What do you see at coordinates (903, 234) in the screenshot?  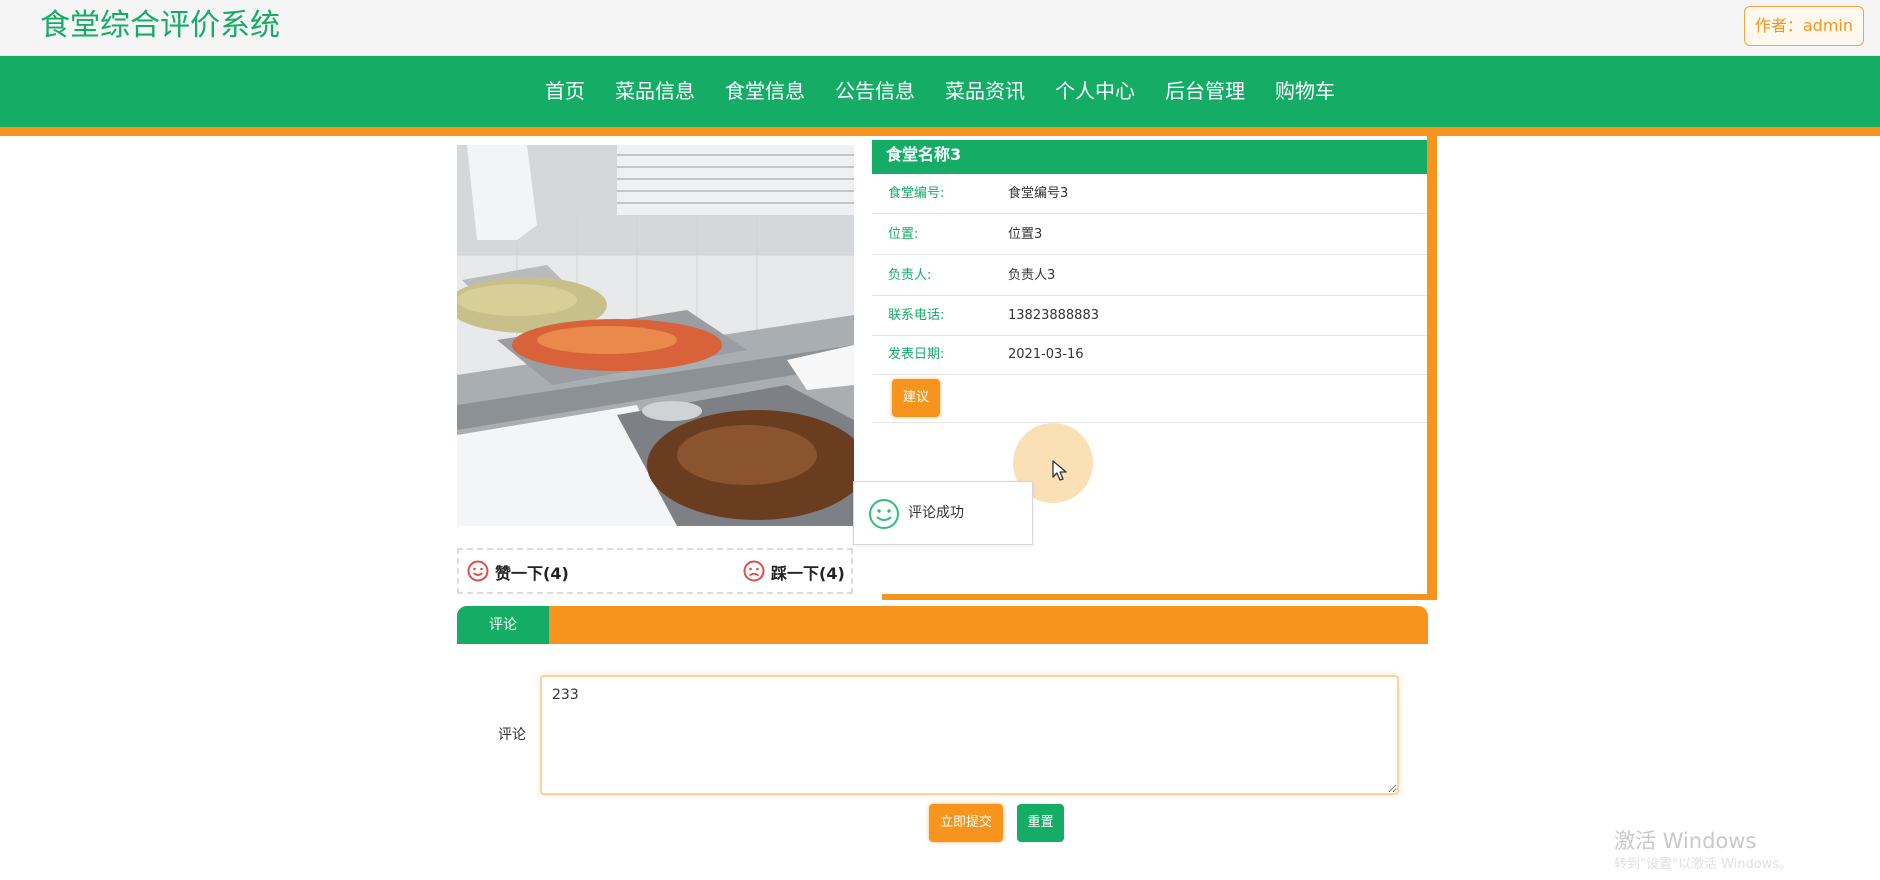 I see `info-label: 位置:` at bounding box center [903, 234].